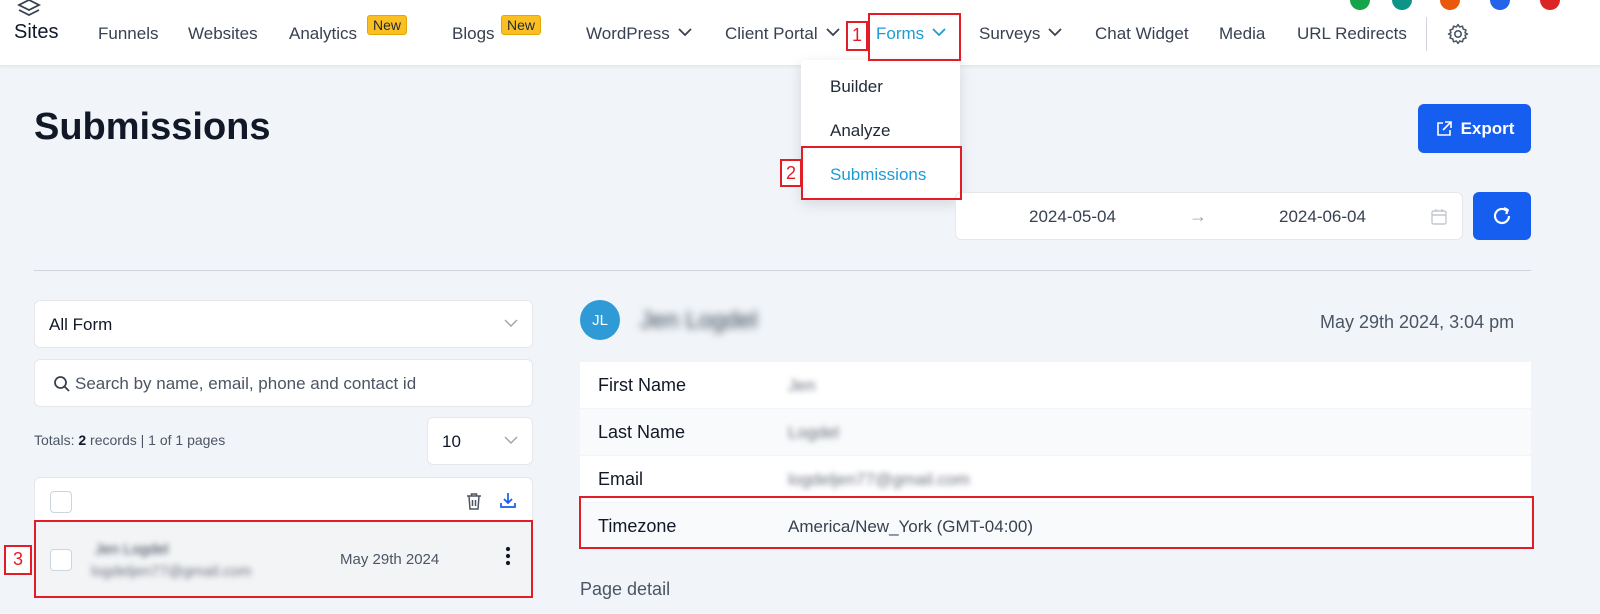 The width and height of the screenshot is (1600, 614). What do you see at coordinates (387, 25) in the screenshot?
I see `analytics-new-badge: New` at bounding box center [387, 25].